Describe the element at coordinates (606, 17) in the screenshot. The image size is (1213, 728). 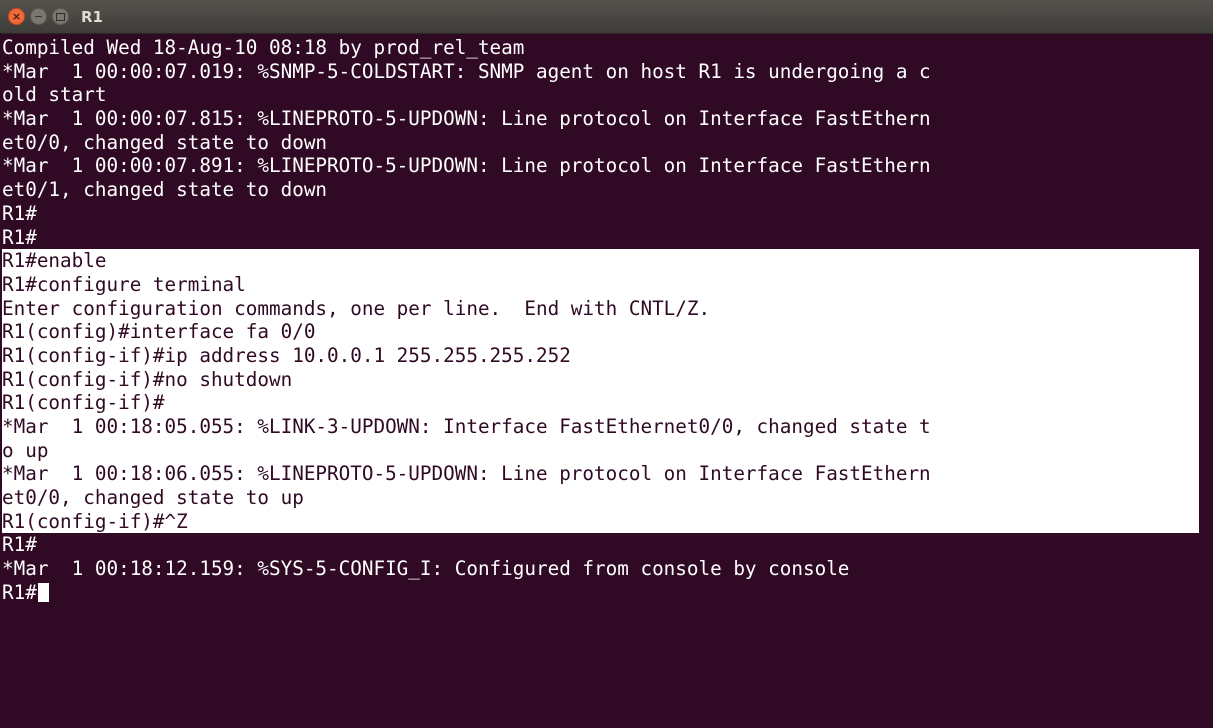
I see `title-bar: × − R1` at that location.